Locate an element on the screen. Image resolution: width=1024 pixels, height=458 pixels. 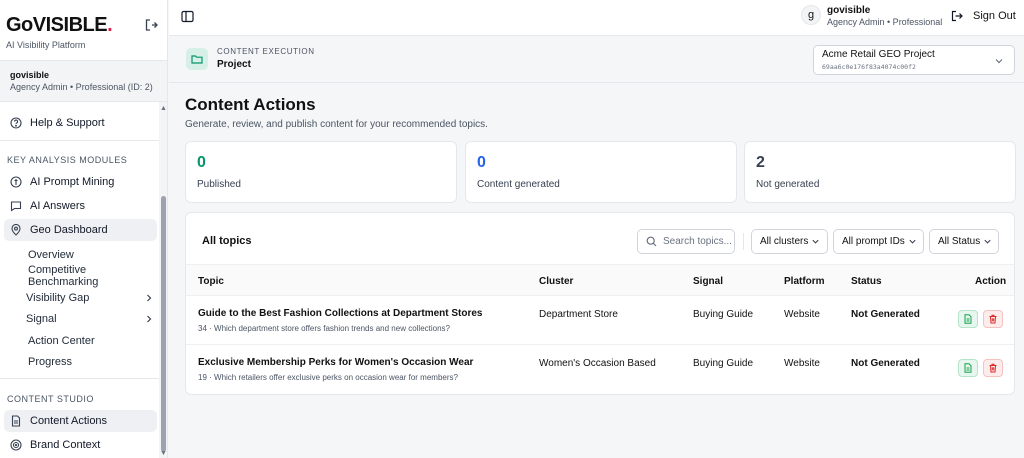
search-box is located at coordinates (686, 241).